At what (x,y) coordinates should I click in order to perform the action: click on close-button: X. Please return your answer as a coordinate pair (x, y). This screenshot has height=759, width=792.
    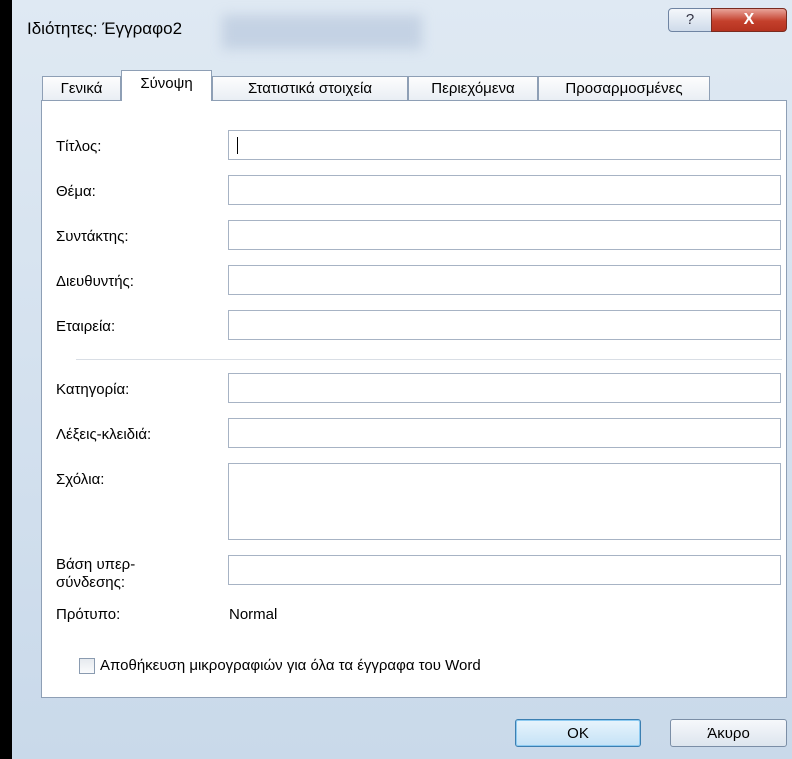
    Looking at the image, I should click on (749, 20).